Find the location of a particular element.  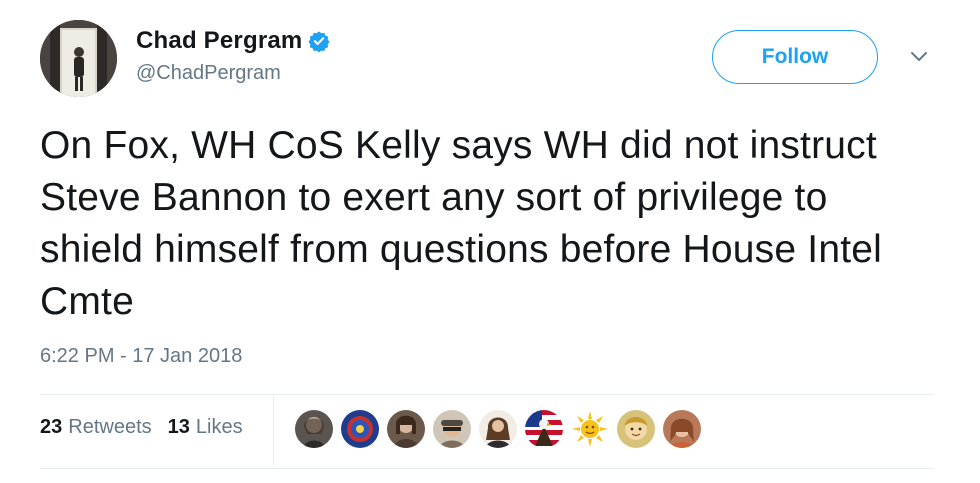

tweet-stats: 23 Retweets 13 Likes is located at coordinates (149, 427).